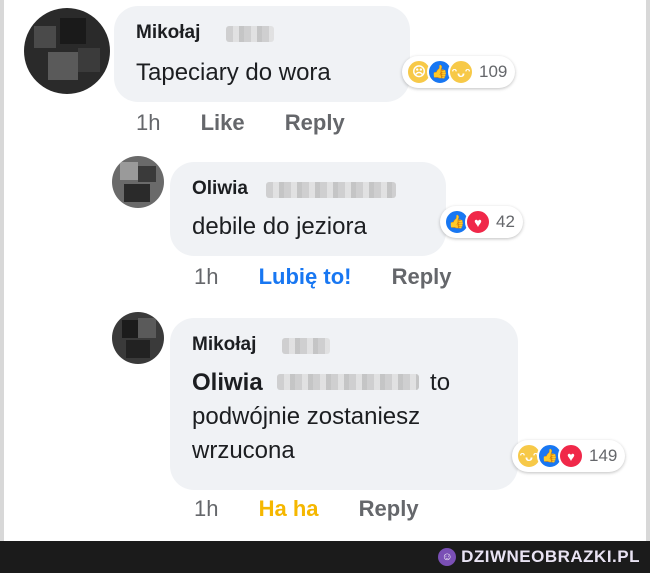 The height and width of the screenshot is (573, 650). I want to click on comment-text-line: wrzucona, so click(243, 450).